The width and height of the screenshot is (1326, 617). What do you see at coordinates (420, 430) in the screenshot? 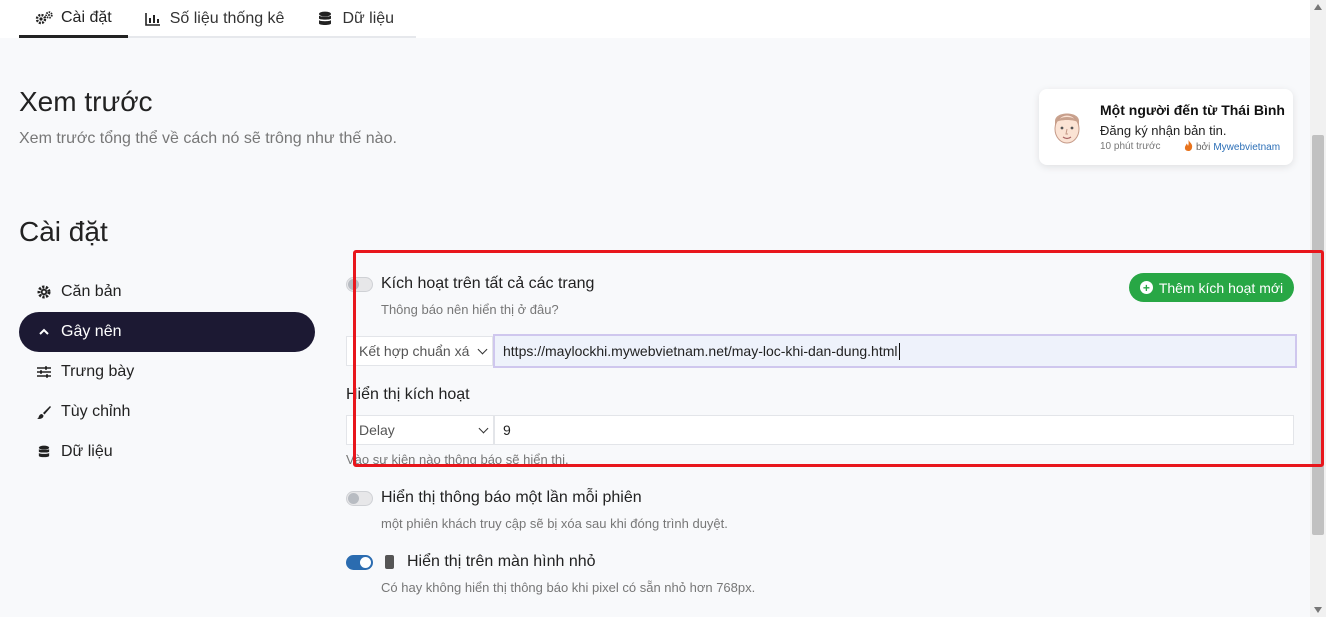
I see `display-trigger-select: Delay` at bounding box center [420, 430].